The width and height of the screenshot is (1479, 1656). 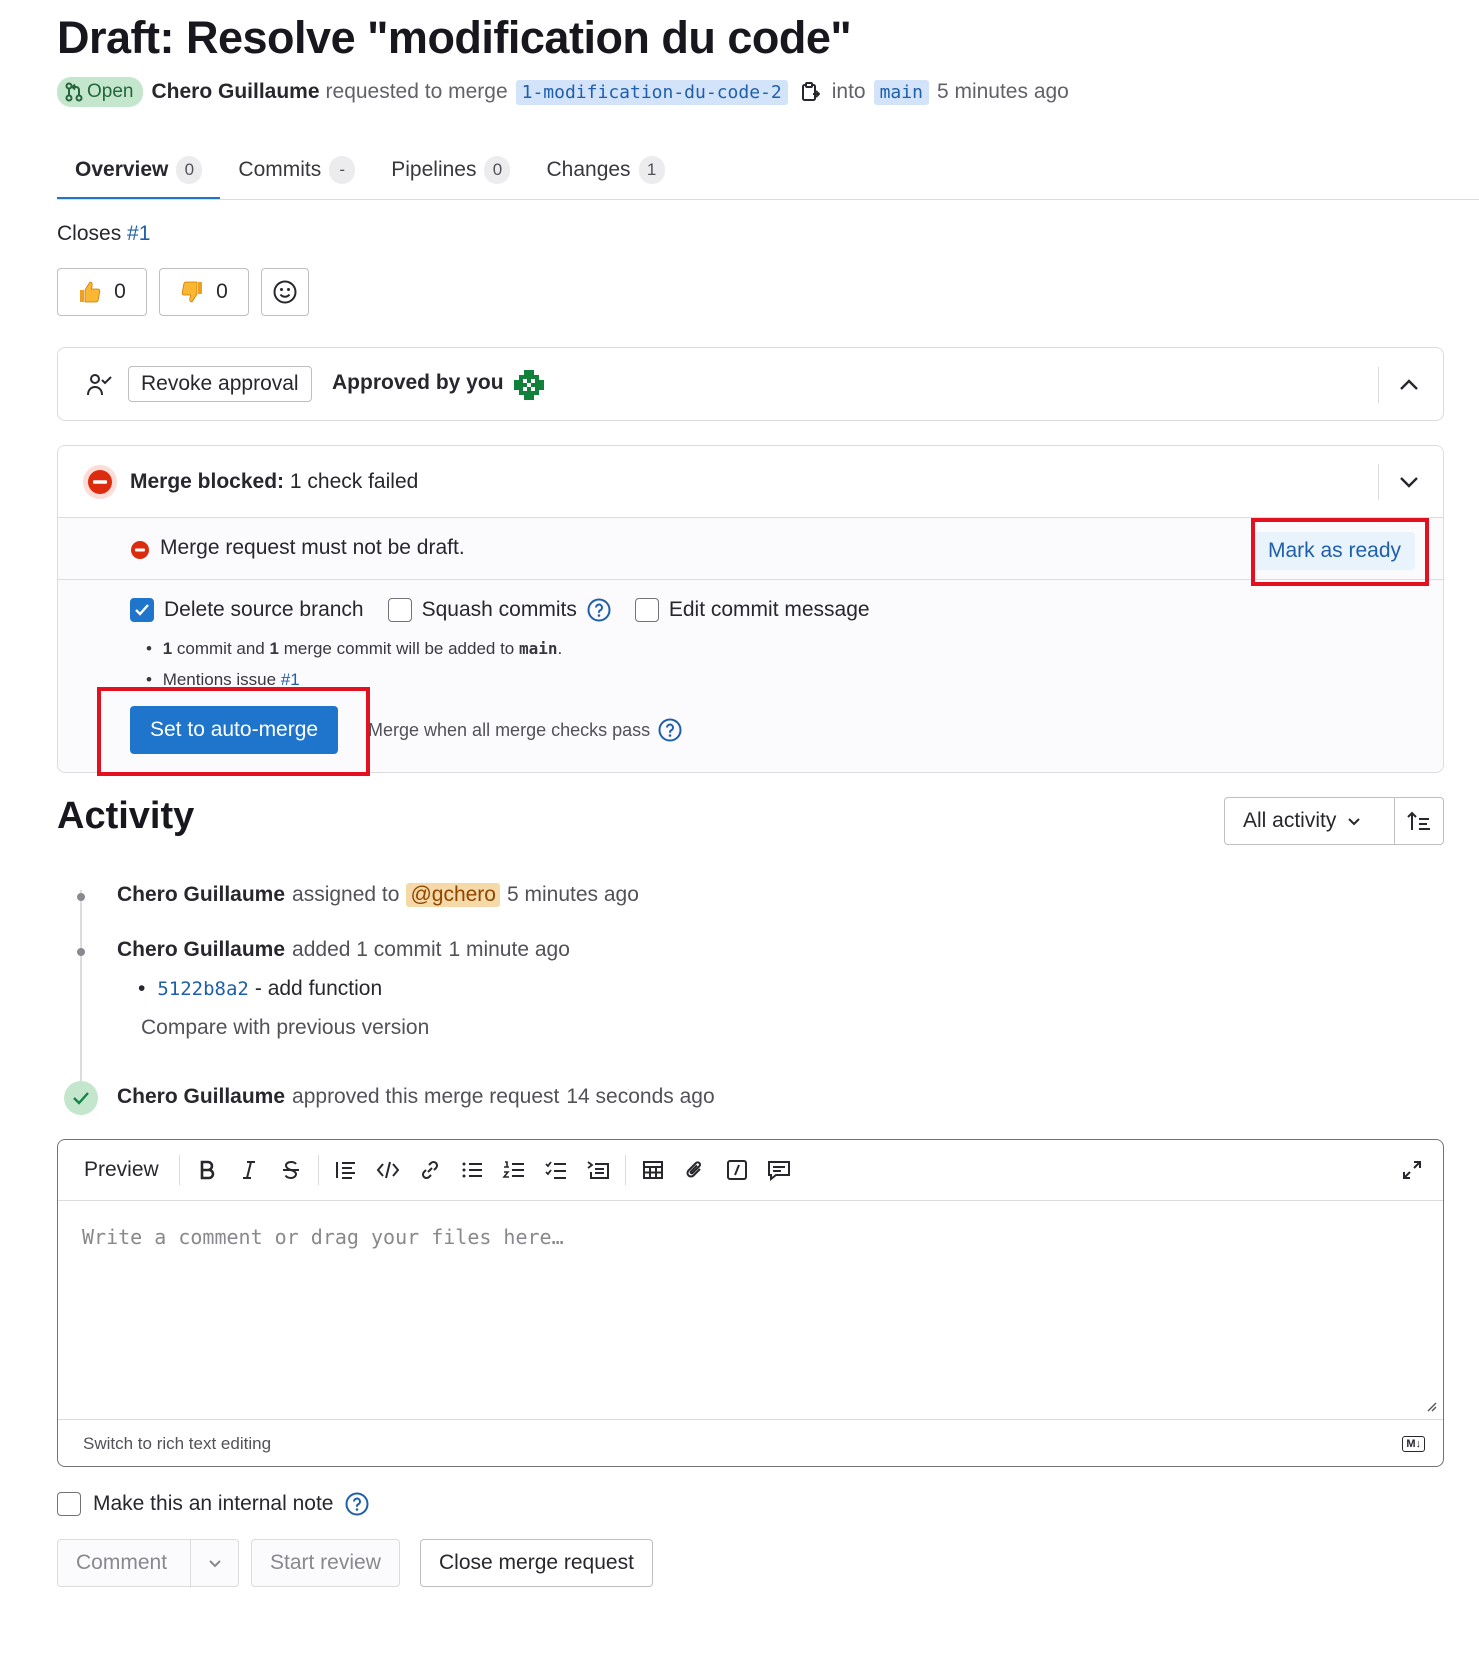 What do you see at coordinates (556, 1170) in the screenshot?
I see `task-list-icon` at bounding box center [556, 1170].